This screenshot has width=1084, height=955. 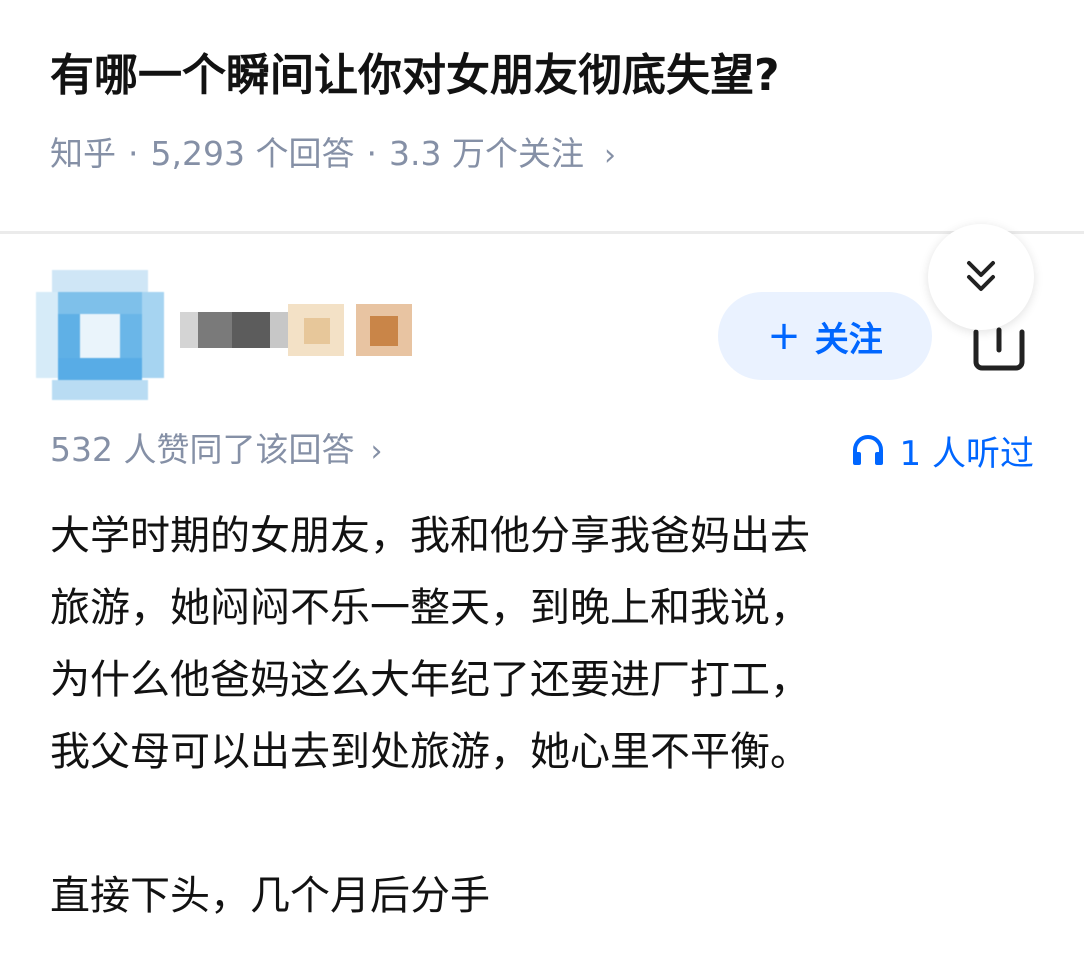 I want to click on question-title: 有哪一个瞬间让你对女朋友彻底失望?, so click(x=550, y=76).